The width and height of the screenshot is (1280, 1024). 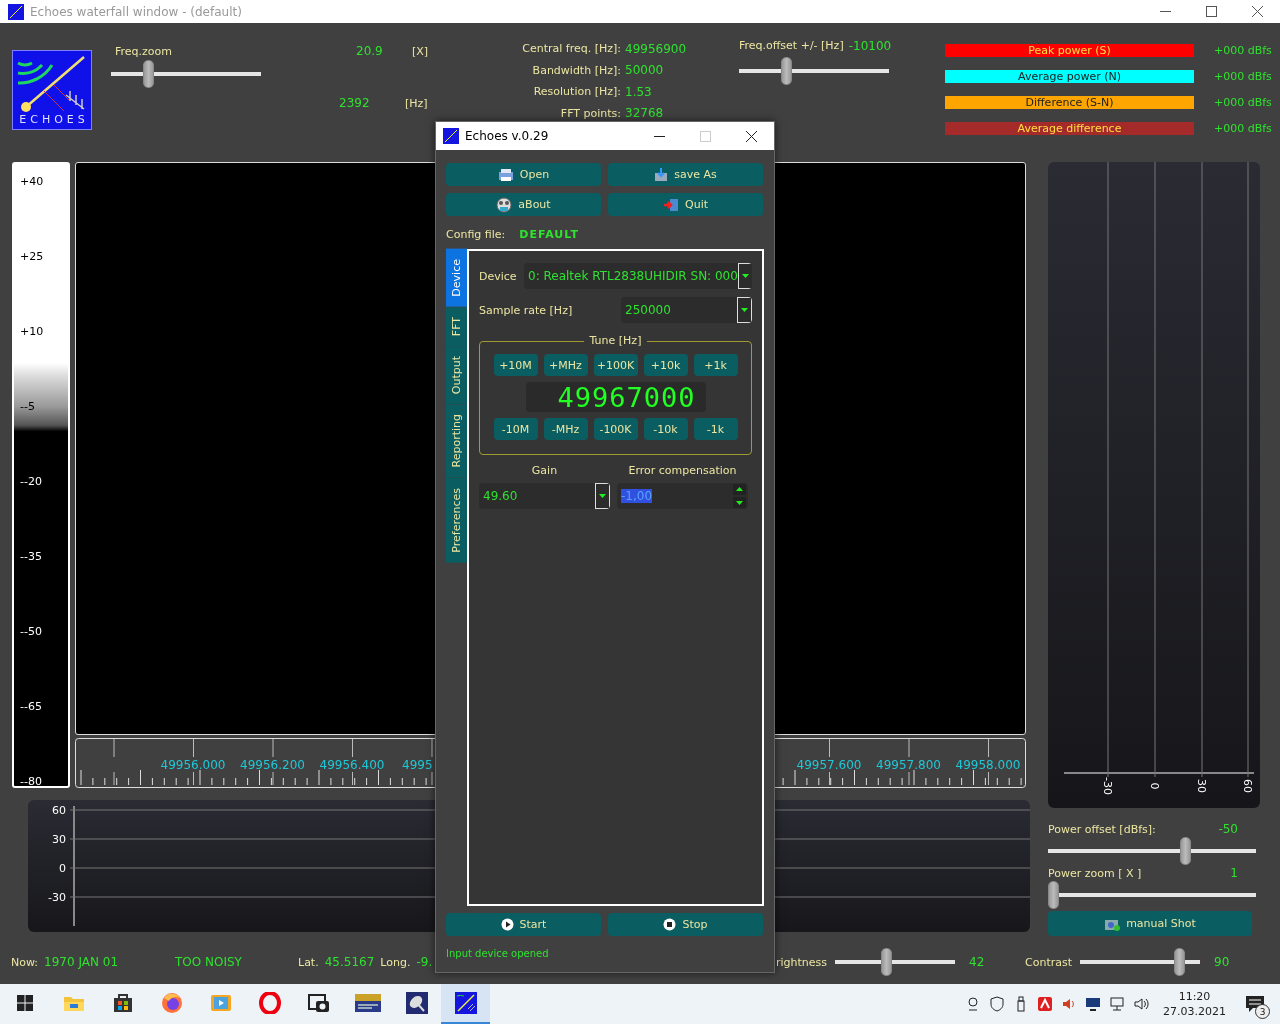 What do you see at coordinates (686, 310) in the screenshot?
I see `sample-rate-select: 250000` at bounding box center [686, 310].